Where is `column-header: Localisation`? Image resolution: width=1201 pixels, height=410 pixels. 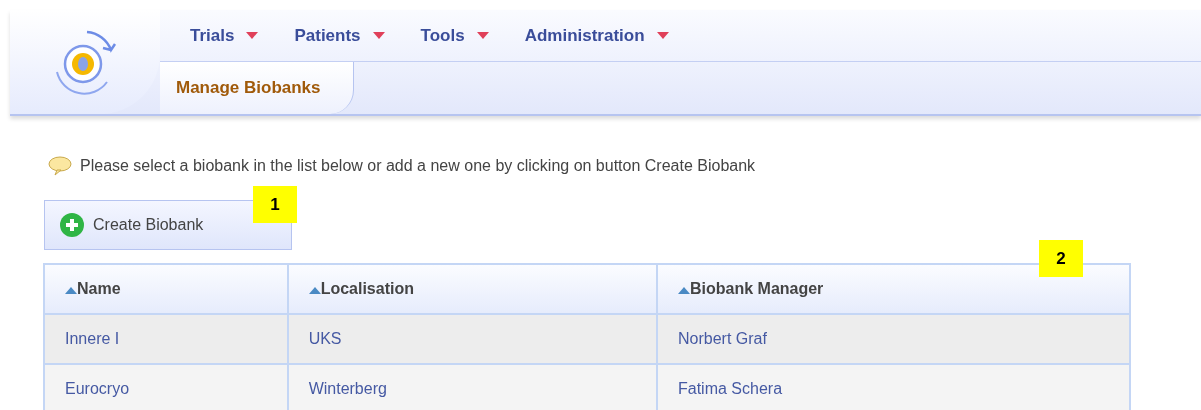 column-header: Localisation is located at coordinates (472, 289).